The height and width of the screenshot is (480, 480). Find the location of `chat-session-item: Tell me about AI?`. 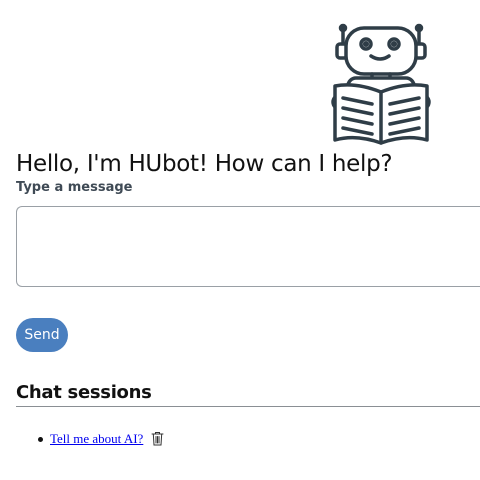

chat-session-item: Tell me about AI? is located at coordinates (82, 439).